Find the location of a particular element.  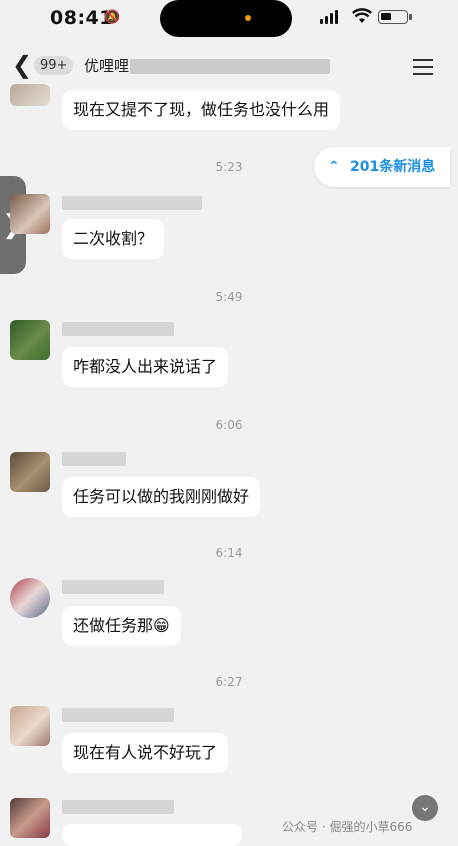

grin-emoji-icon: 😁 is located at coordinates (161, 625).